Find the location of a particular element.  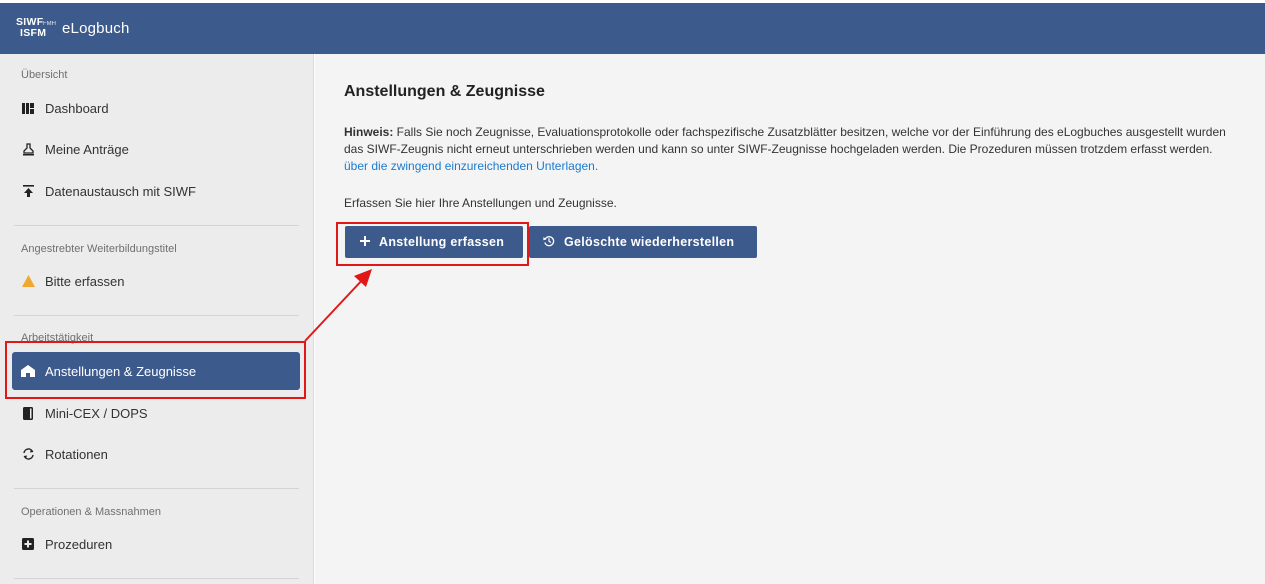

sidebar-item-prozeduren: Prozeduren is located at coordinates (156, 544).